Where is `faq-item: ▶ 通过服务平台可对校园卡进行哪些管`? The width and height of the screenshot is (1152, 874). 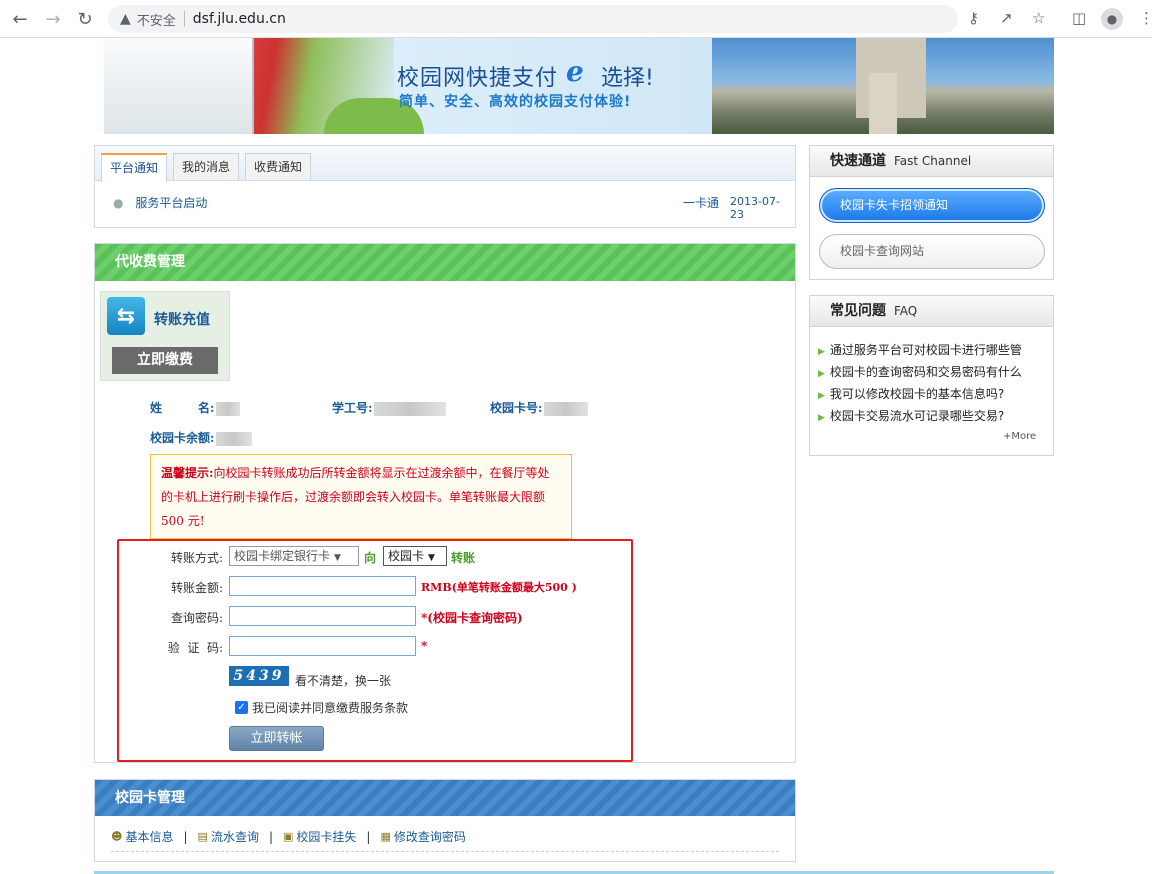 faq-item: ▶ 通过服务平台可对校园卡进行哪些管 is located at coordinates (920, 349).